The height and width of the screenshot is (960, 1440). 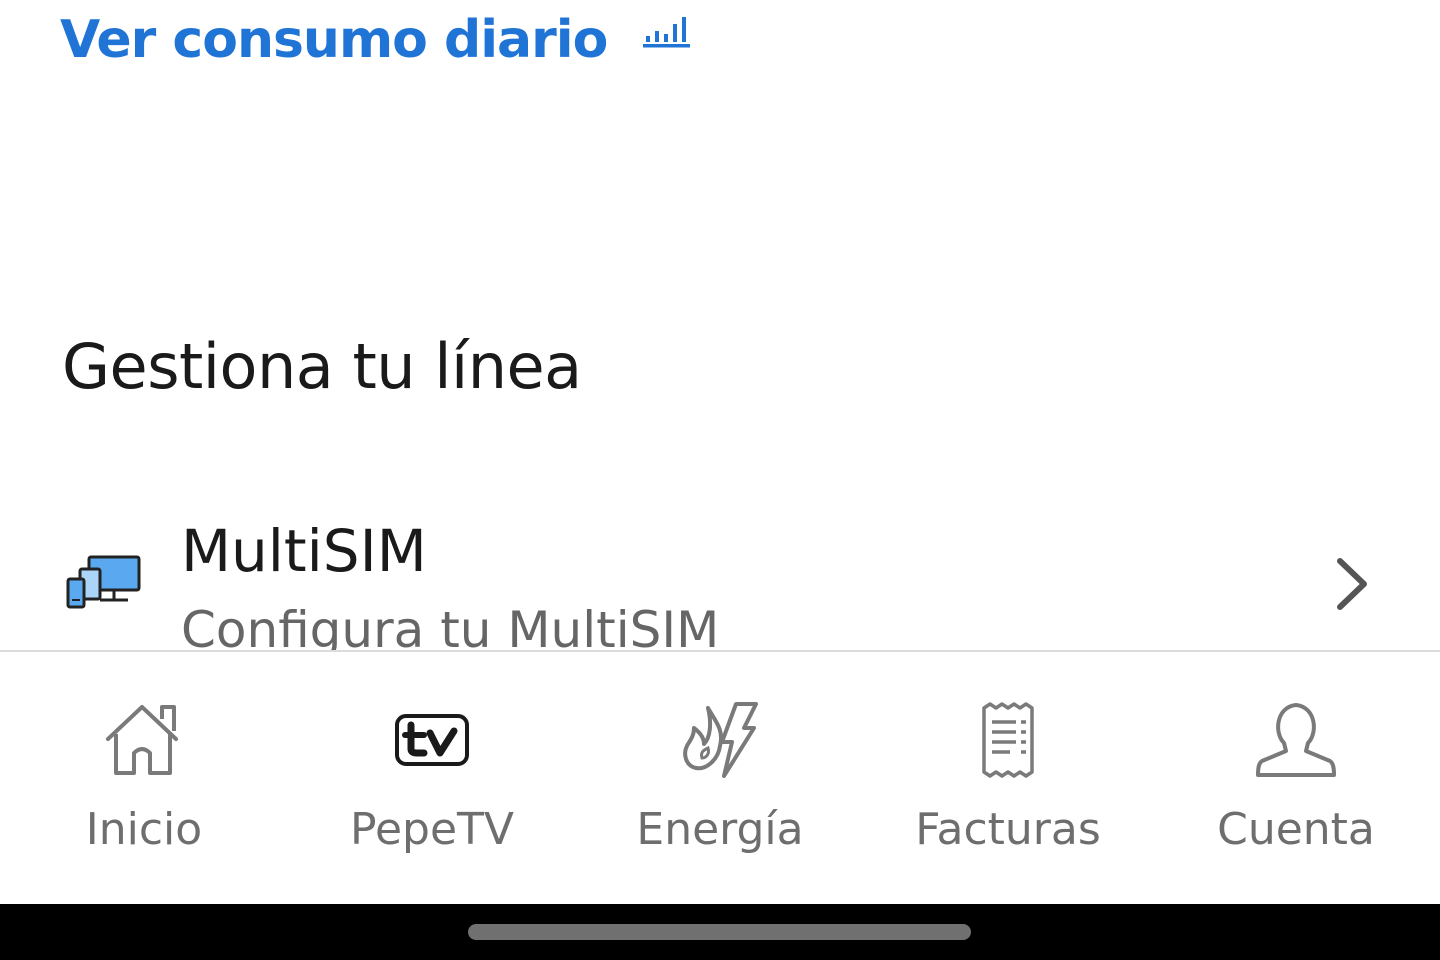 I want to click on nav-item-facturas: Facturas, so click(x=1008, y=778).